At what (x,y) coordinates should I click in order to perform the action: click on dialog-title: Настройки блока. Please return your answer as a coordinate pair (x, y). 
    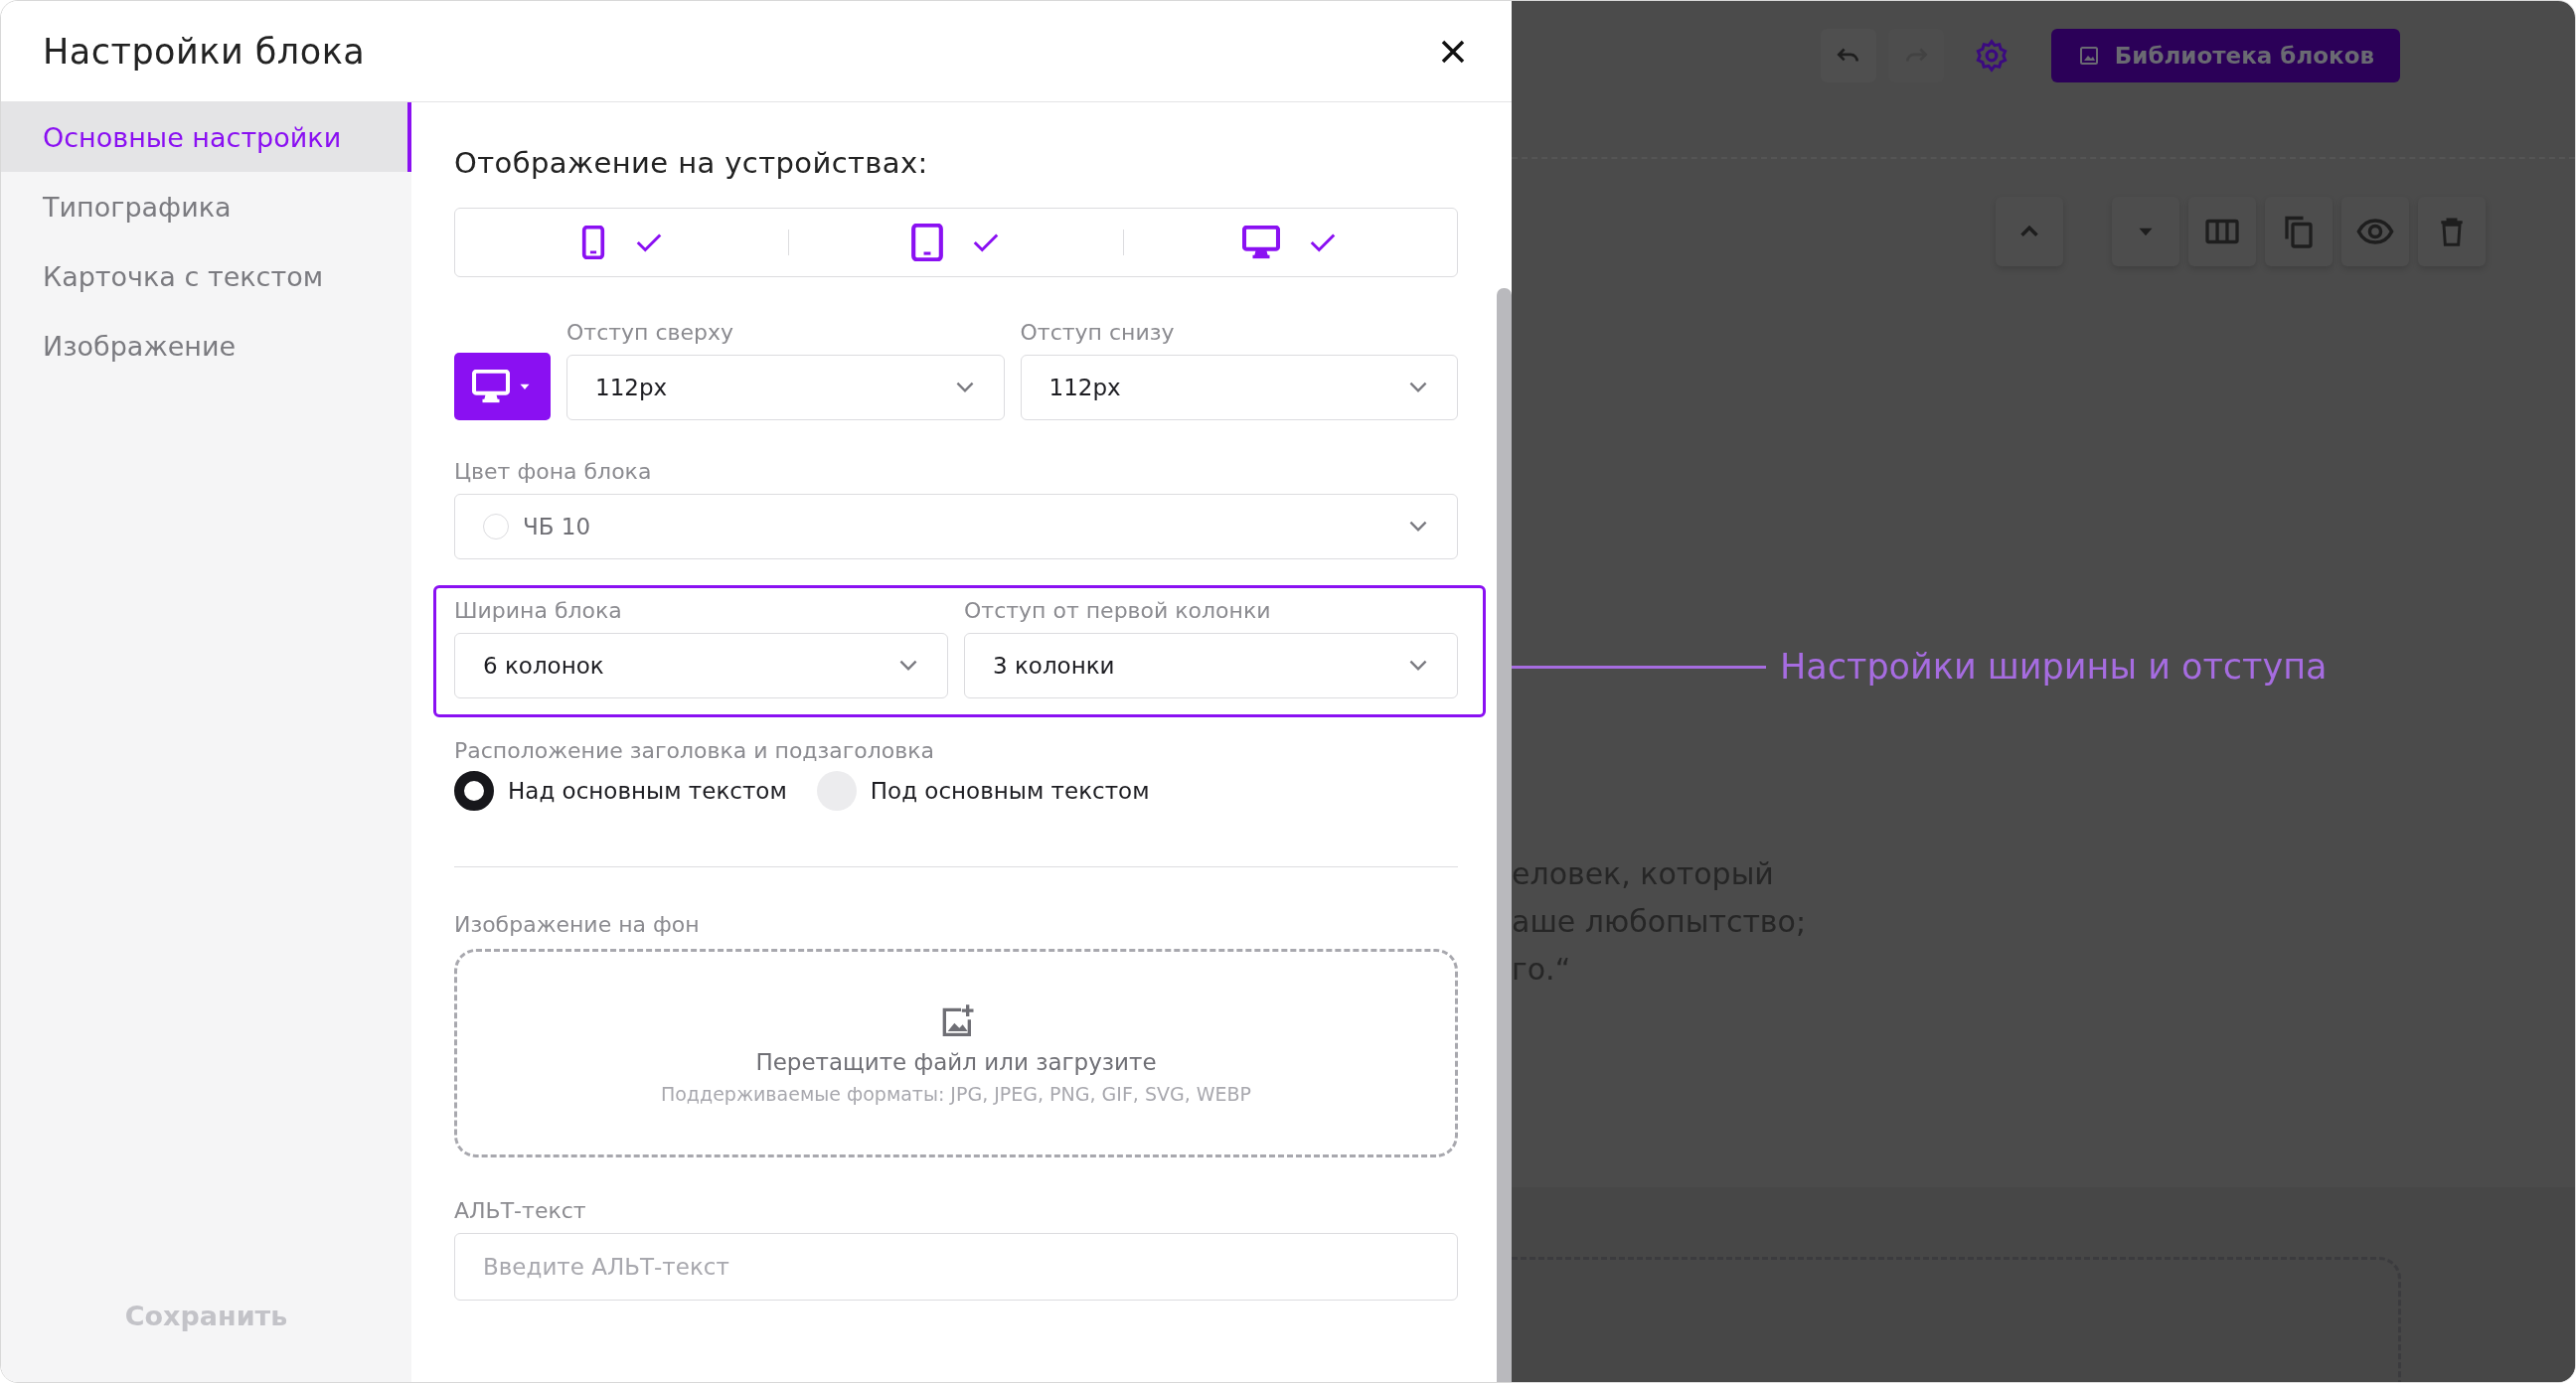
    Looking at the image, I should click on (204, 51).